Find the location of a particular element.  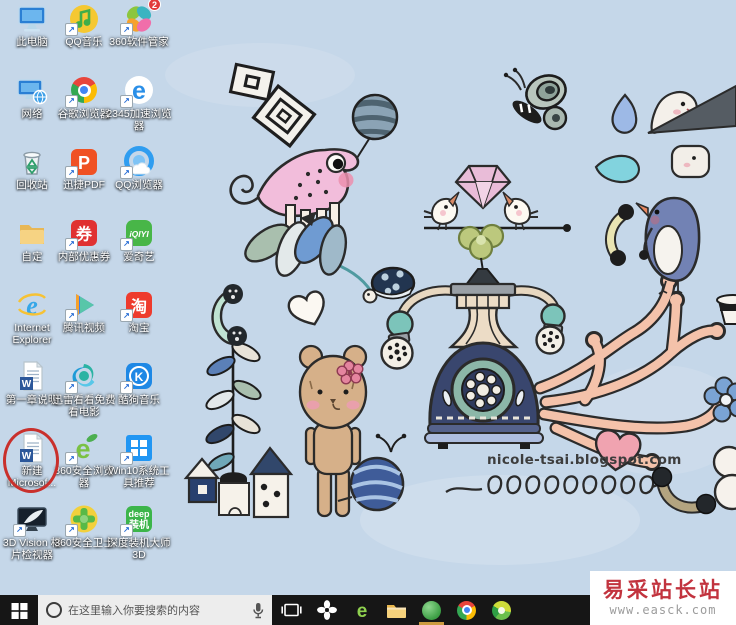

desktop-icon-taobao: 淘 ↗ 淘宝 is located at coordinates (139, 324).